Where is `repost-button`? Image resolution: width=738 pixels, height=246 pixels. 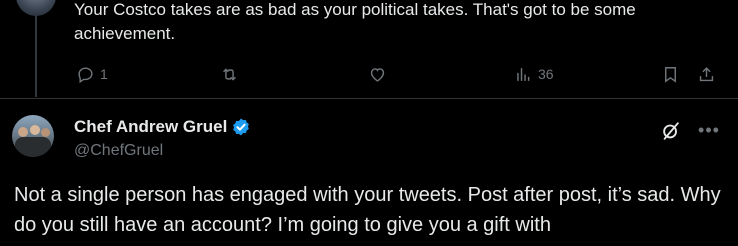
repost-button is located at coordinates (229, 74).